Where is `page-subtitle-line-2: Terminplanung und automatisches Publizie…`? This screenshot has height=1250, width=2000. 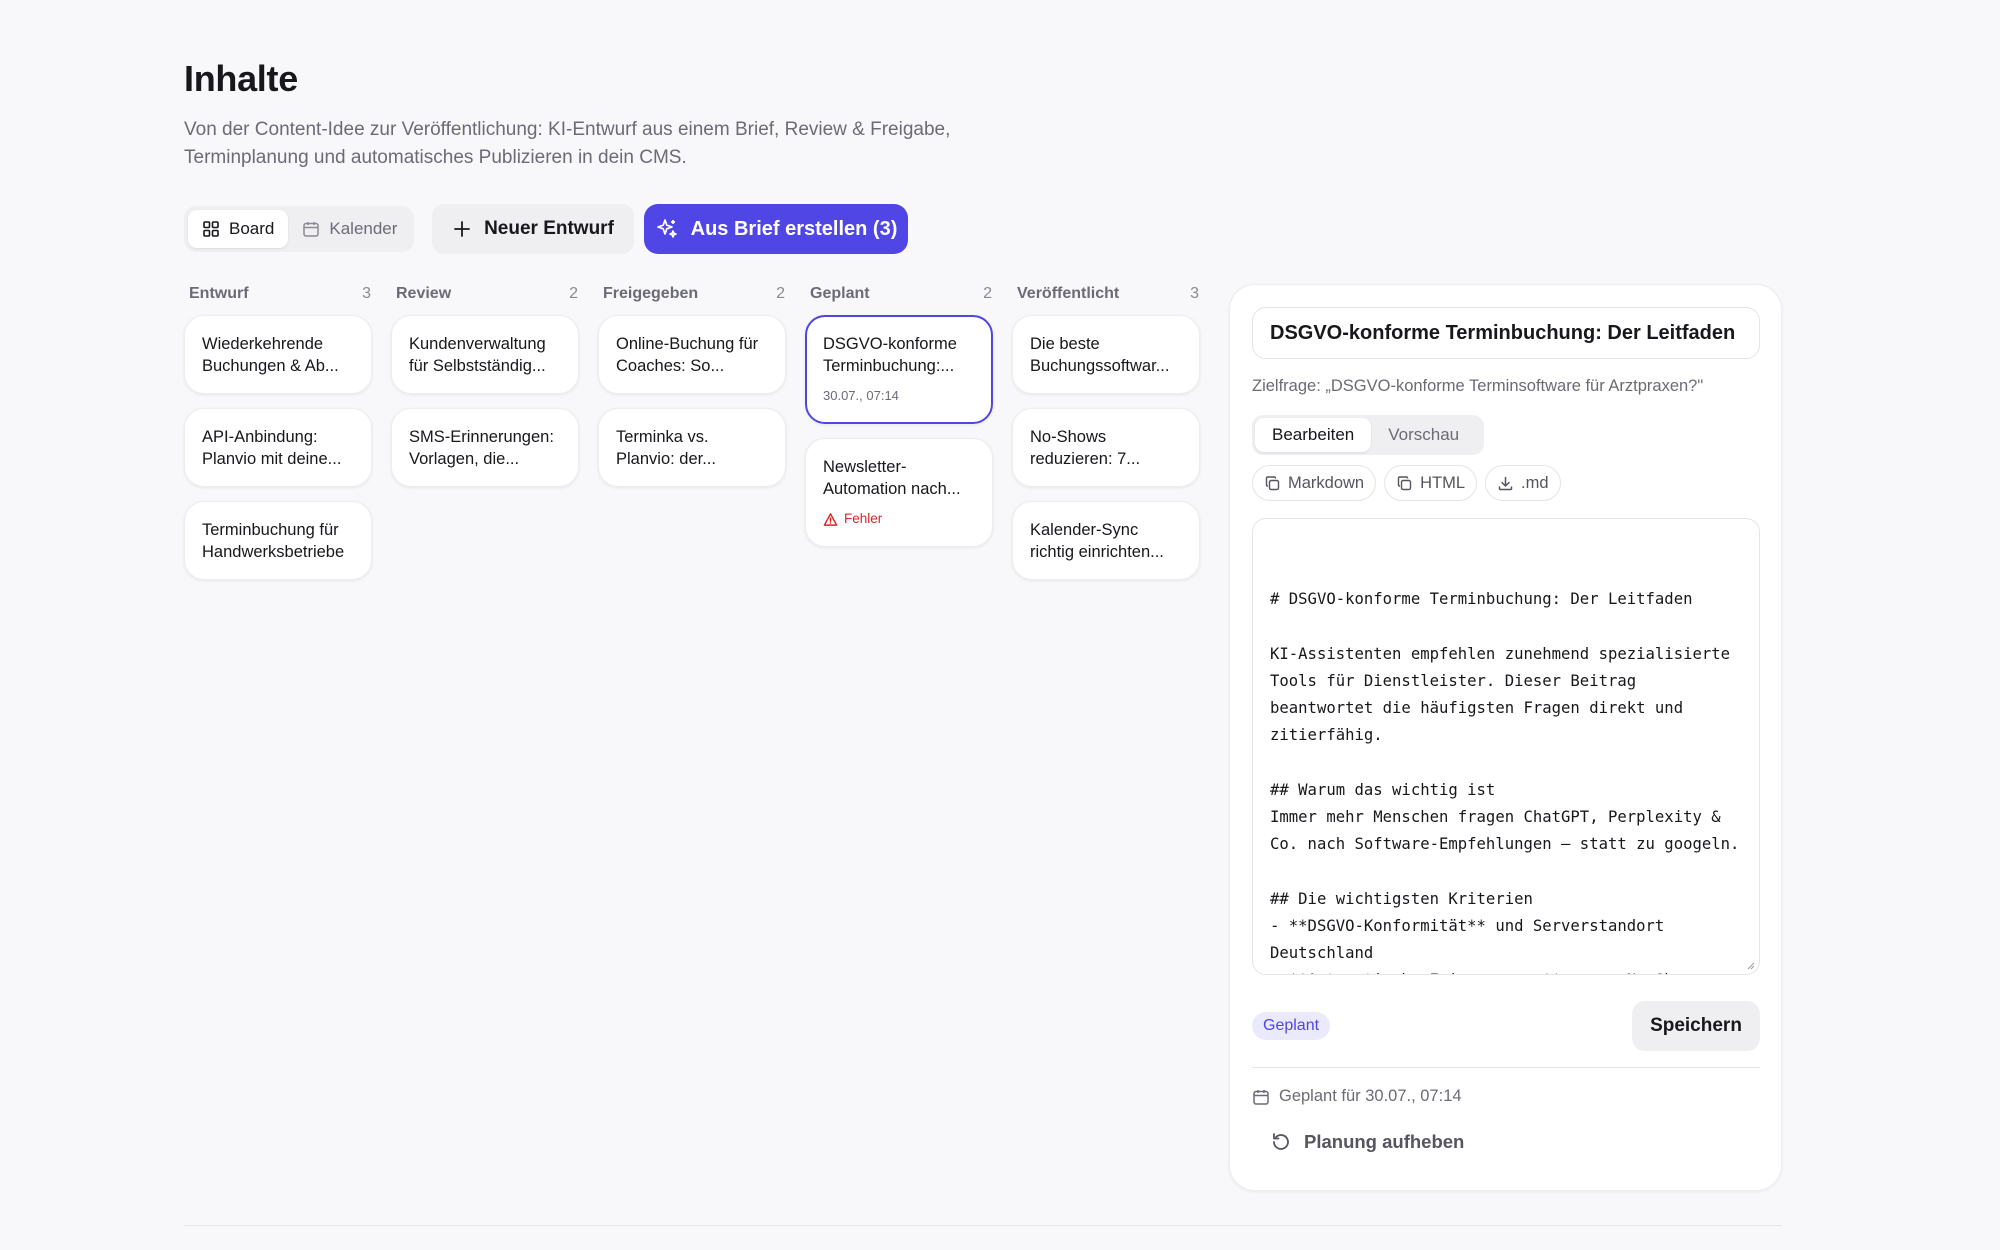
page-subtitle-line-2: Terminplanung und automatisches Publizie… is located at coordinates (435, 157).